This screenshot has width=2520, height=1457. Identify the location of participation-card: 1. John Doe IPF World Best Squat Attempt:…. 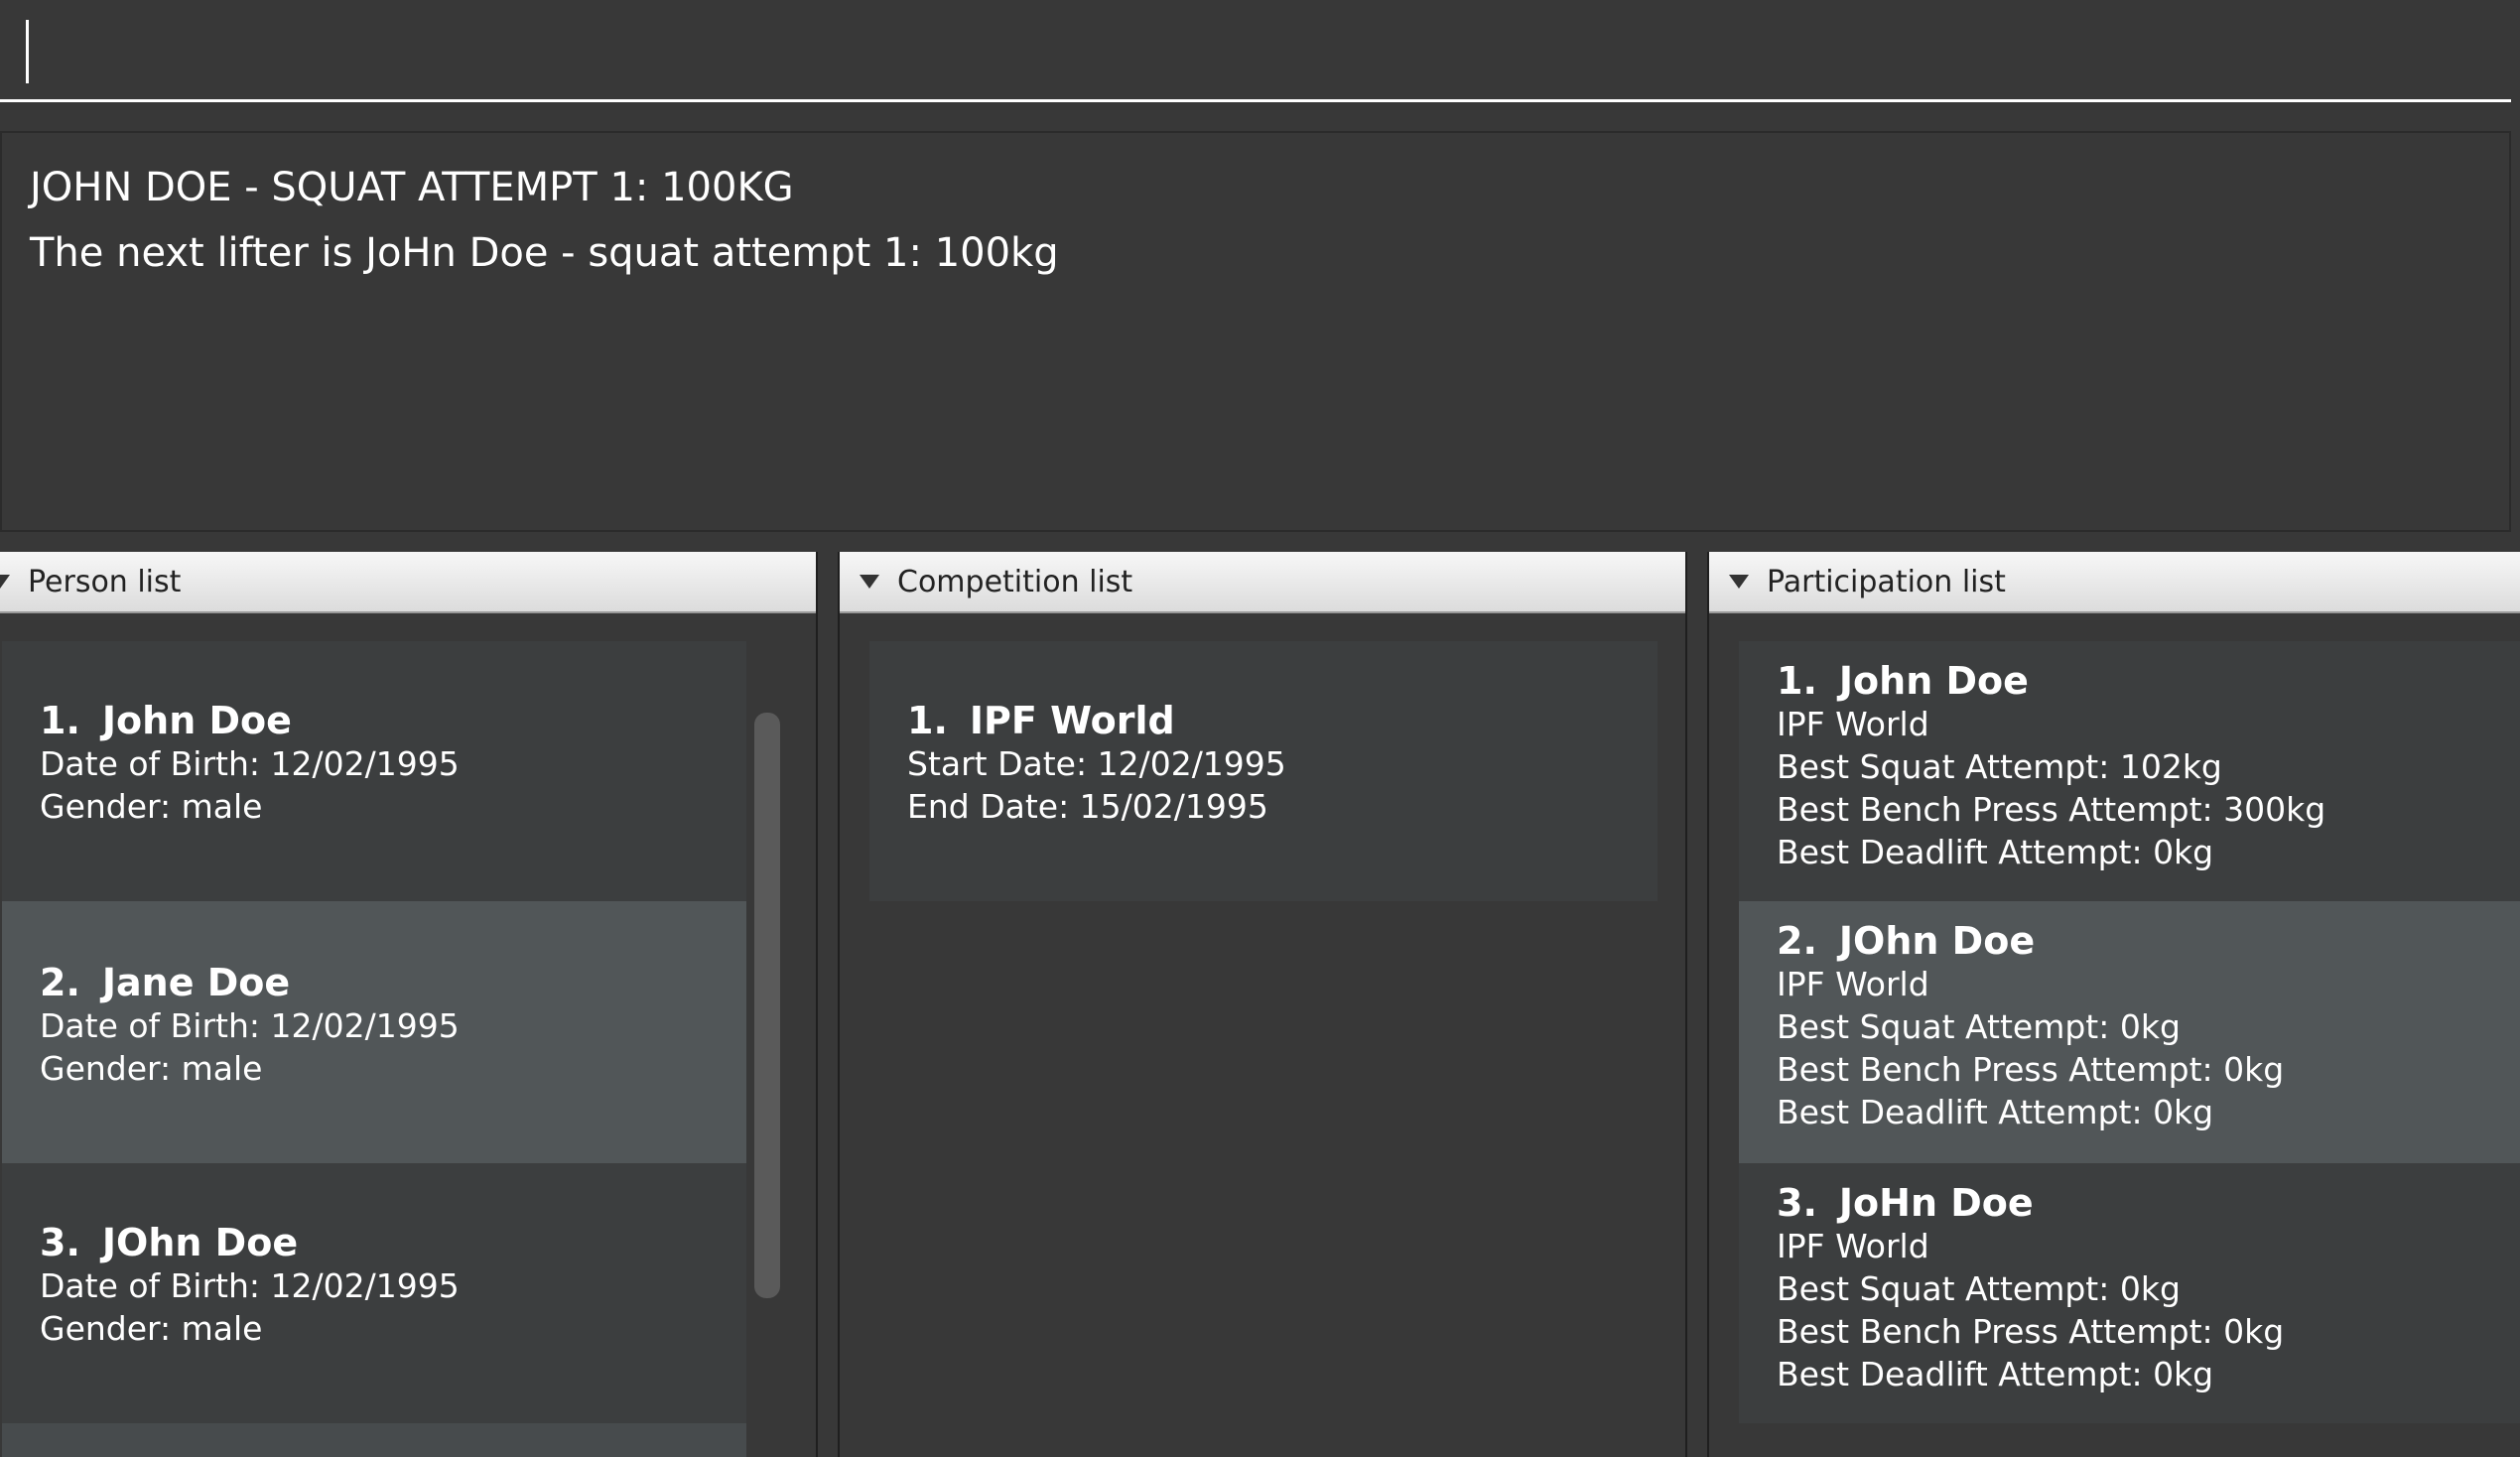
(2129, 771).